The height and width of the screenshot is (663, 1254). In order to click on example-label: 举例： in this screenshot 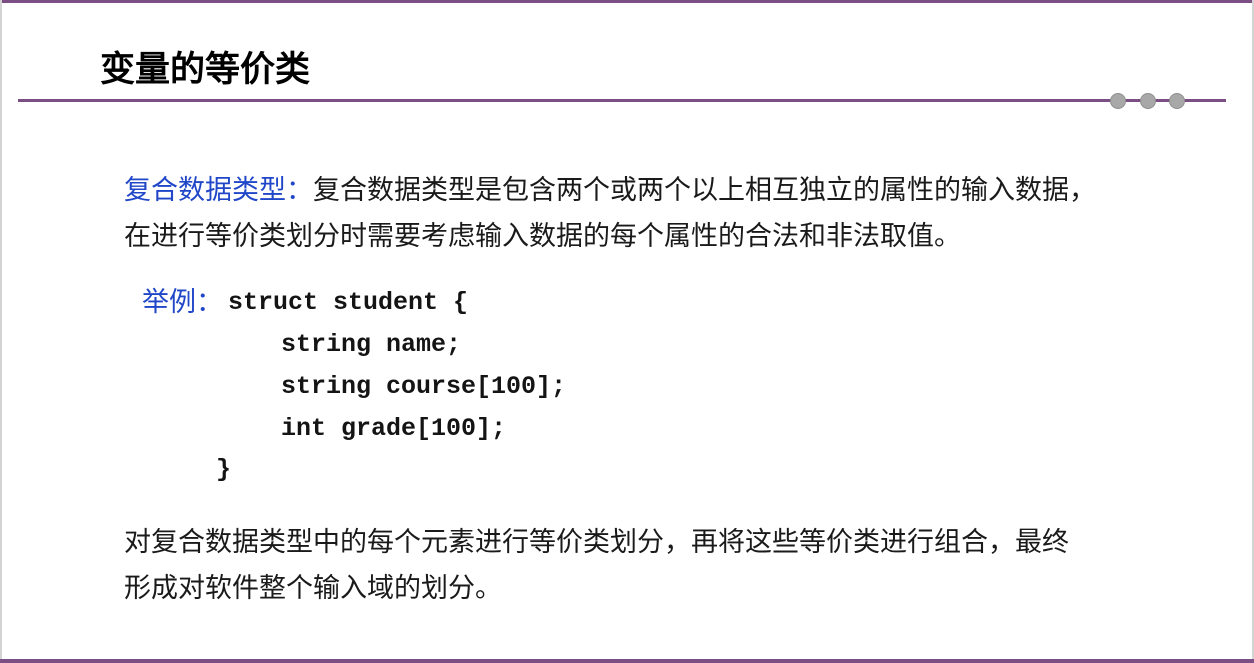, I will do `click(182, 302)`.